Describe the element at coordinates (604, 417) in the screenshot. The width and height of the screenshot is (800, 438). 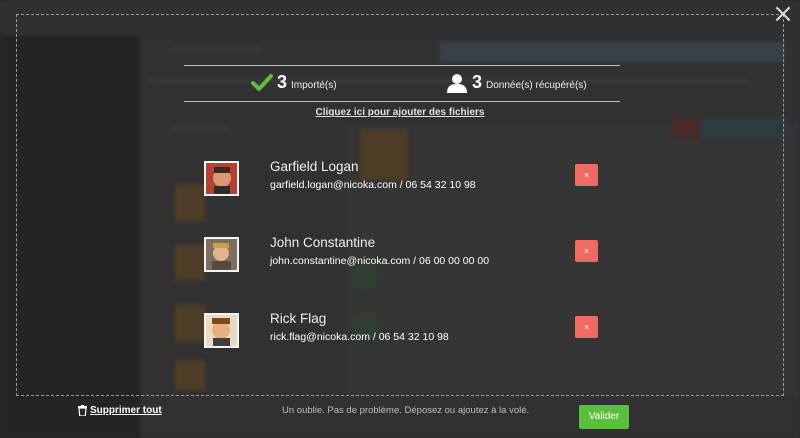
I see `validate-button: Valider` at that location.